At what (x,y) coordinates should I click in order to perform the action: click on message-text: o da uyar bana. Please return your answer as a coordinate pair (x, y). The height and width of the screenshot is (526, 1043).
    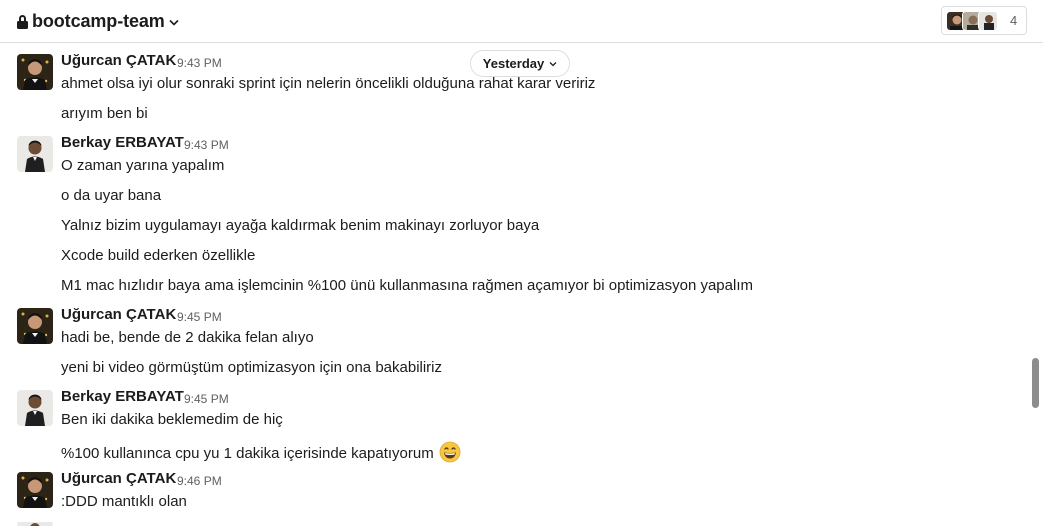
    Looking at the image, I should click on (111, 195).